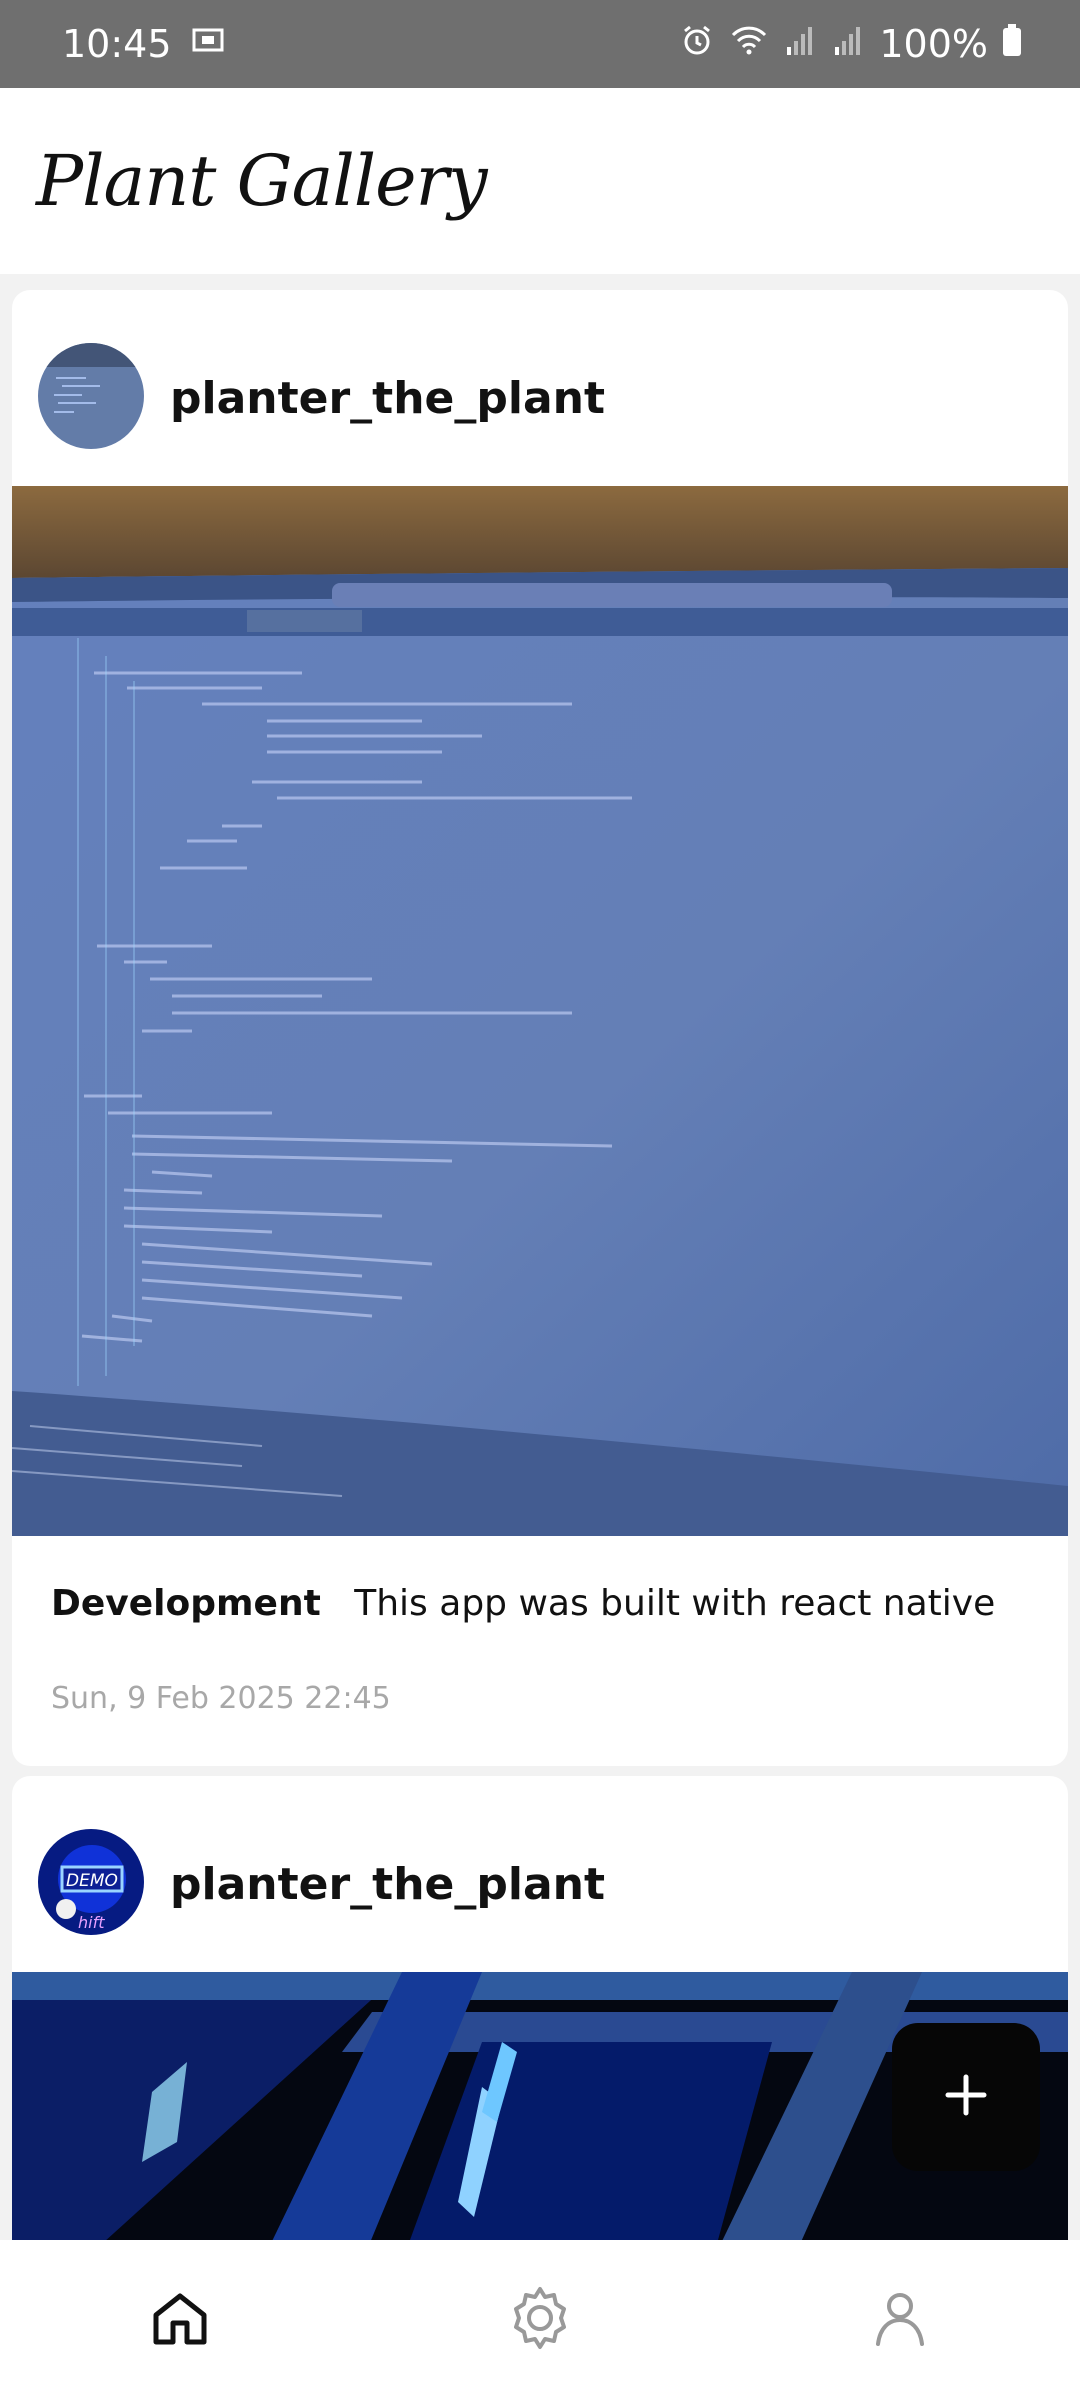 Image resolution: width=1080 pixels, height=2400 pixels. I want to click on post-header: DEMO hift planter_the_plant, so click(540, 1874).